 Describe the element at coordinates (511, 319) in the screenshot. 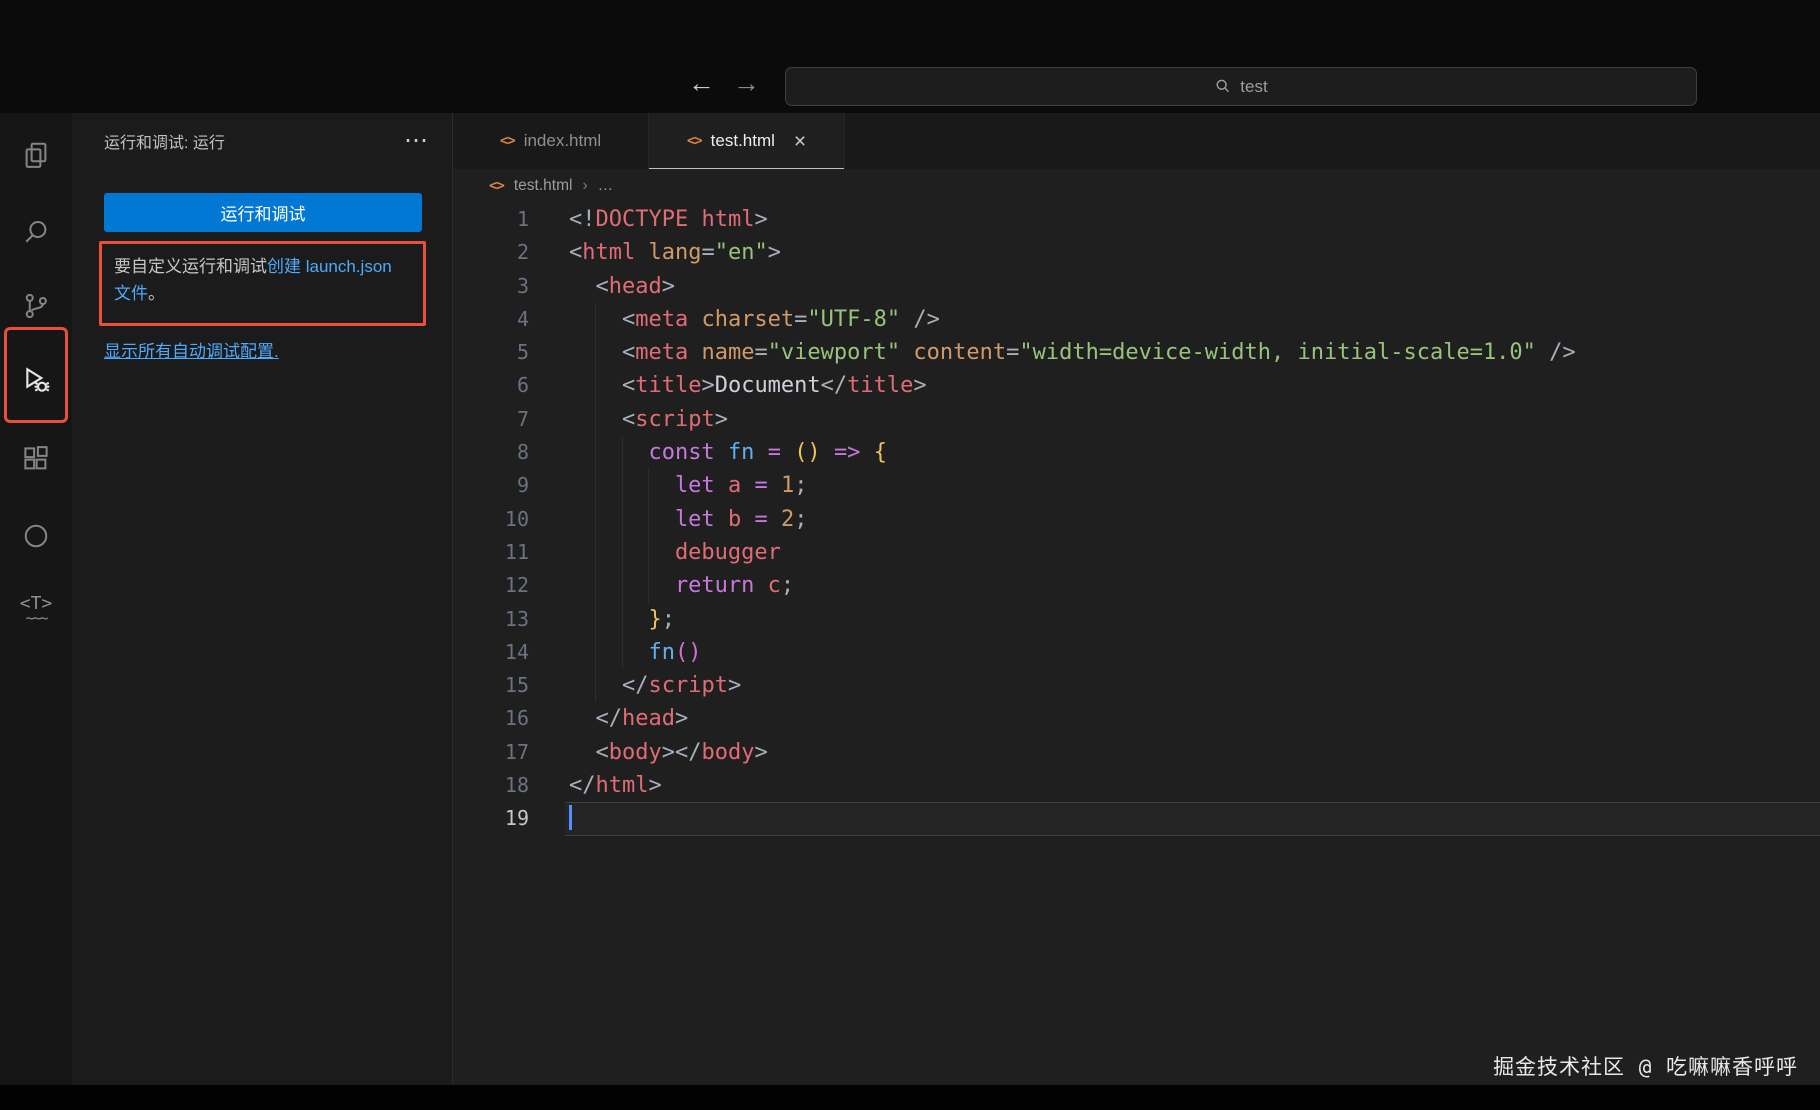

I see `line-number: 4` at that location.